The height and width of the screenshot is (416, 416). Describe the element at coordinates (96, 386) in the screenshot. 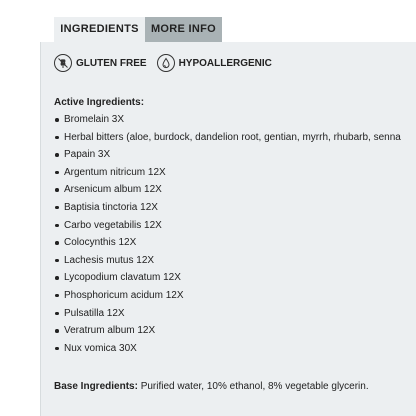

I see `base-ingredients-label: Base Ingredients:` at that location.